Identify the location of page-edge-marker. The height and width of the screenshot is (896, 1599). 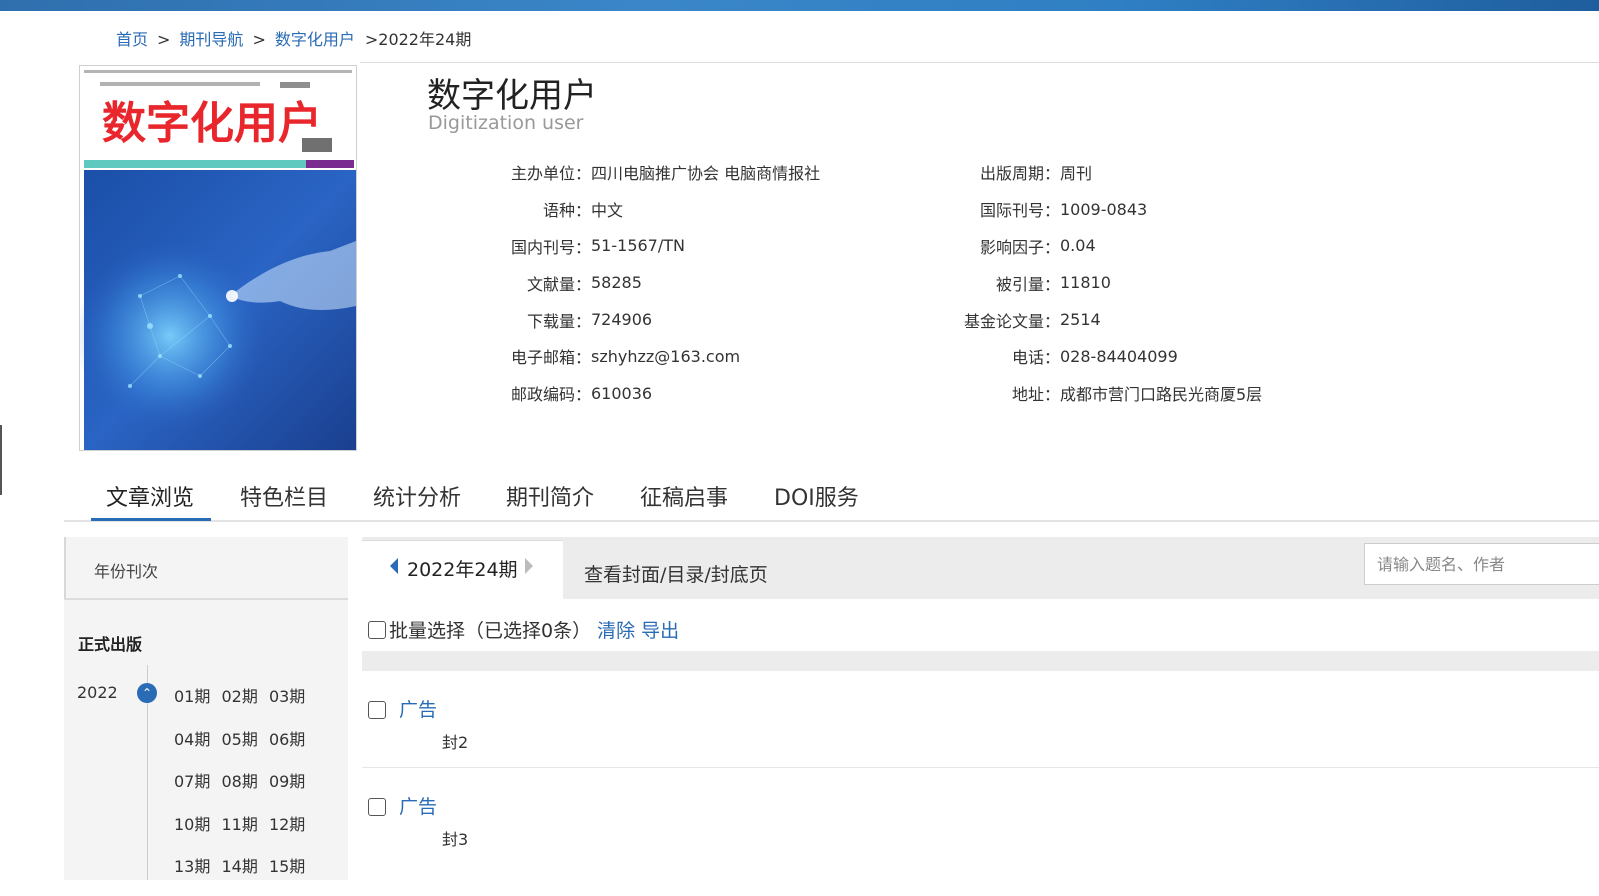
(1, 460).